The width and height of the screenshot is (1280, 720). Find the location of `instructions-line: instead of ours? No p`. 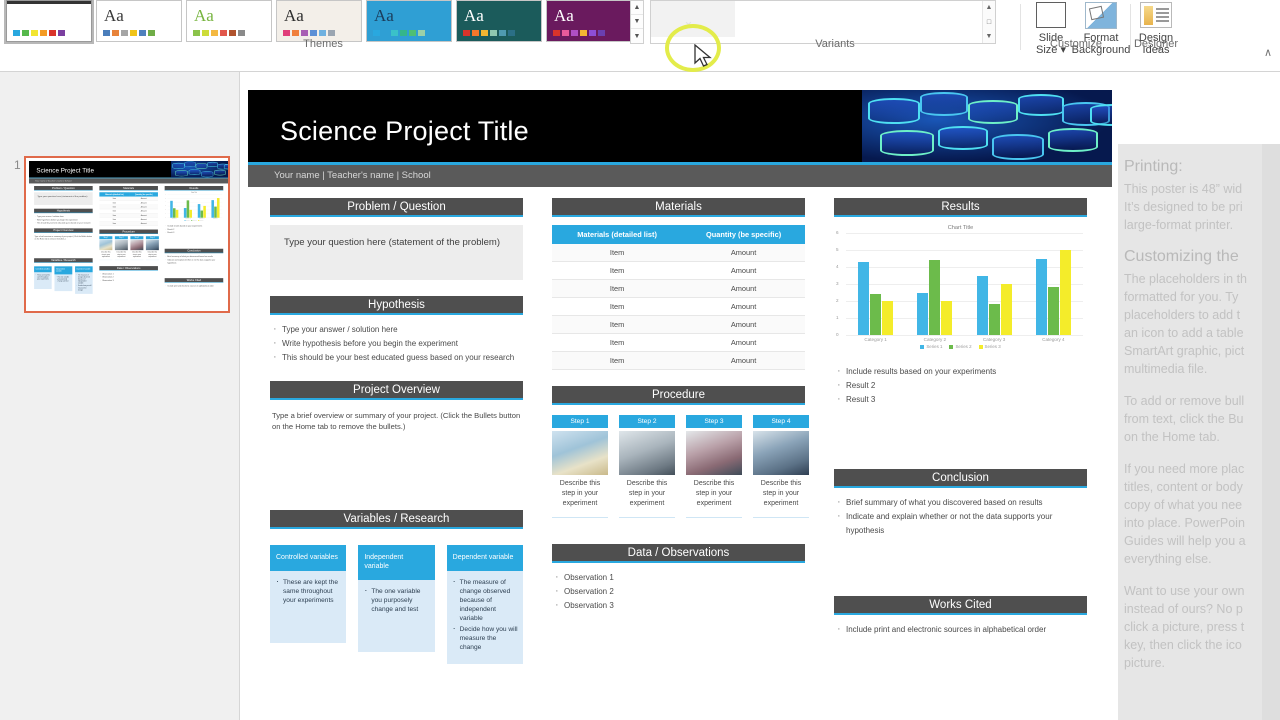

instructions-line: instead of ours? No p is located at coordinates (1183, 609).